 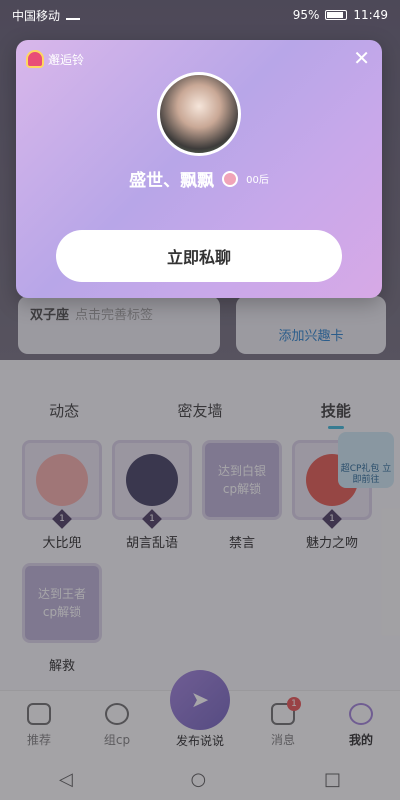 I want to click on modal-title: 邂逅铃, so click(x=66, y=59).